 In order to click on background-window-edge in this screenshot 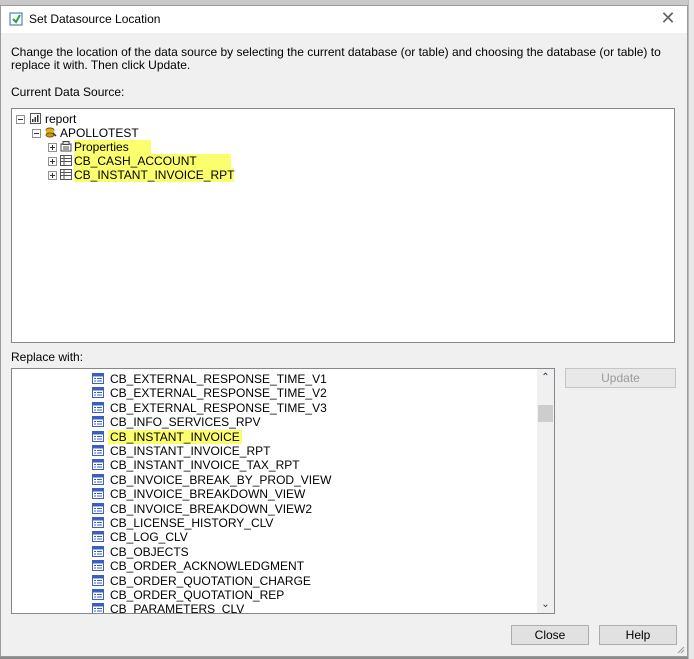, I will do `click(691, 329)`.